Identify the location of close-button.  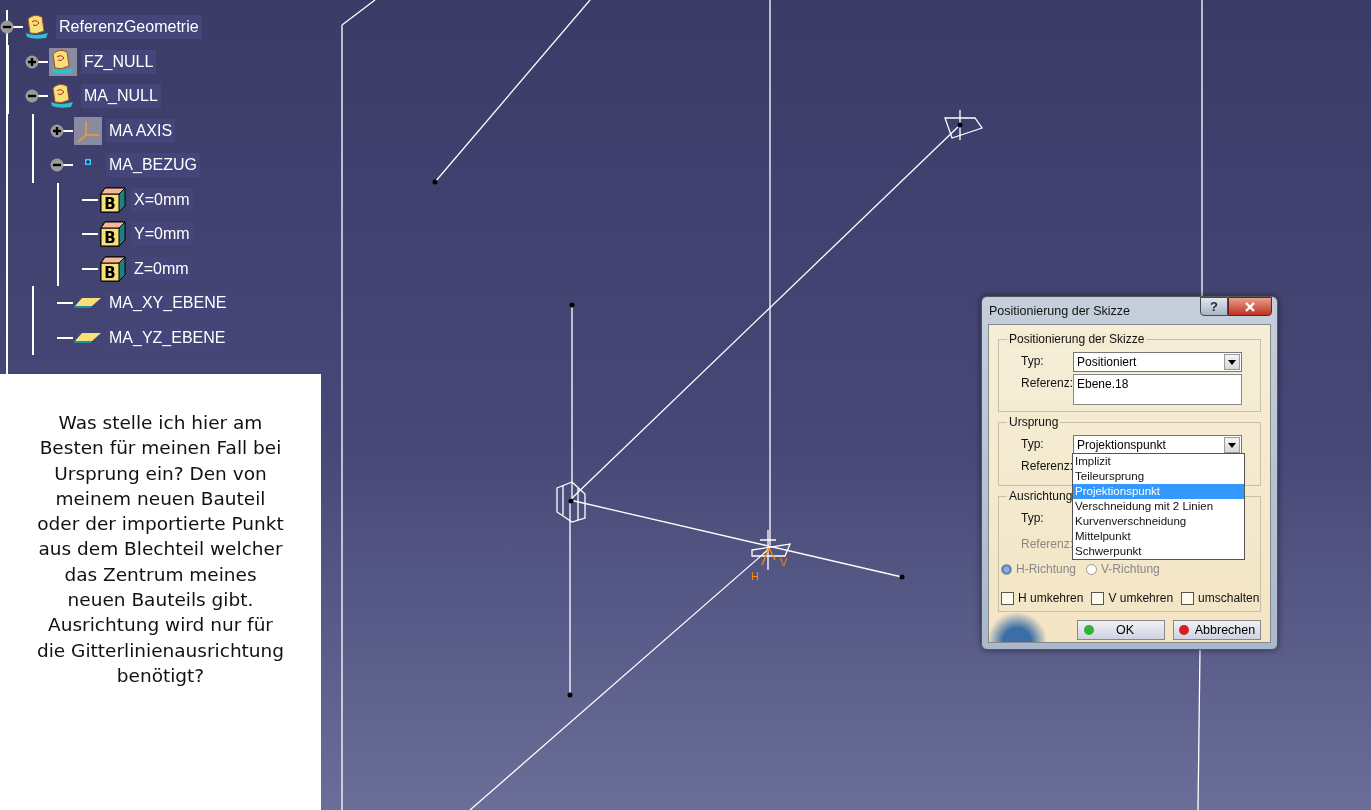
(1250, 306).